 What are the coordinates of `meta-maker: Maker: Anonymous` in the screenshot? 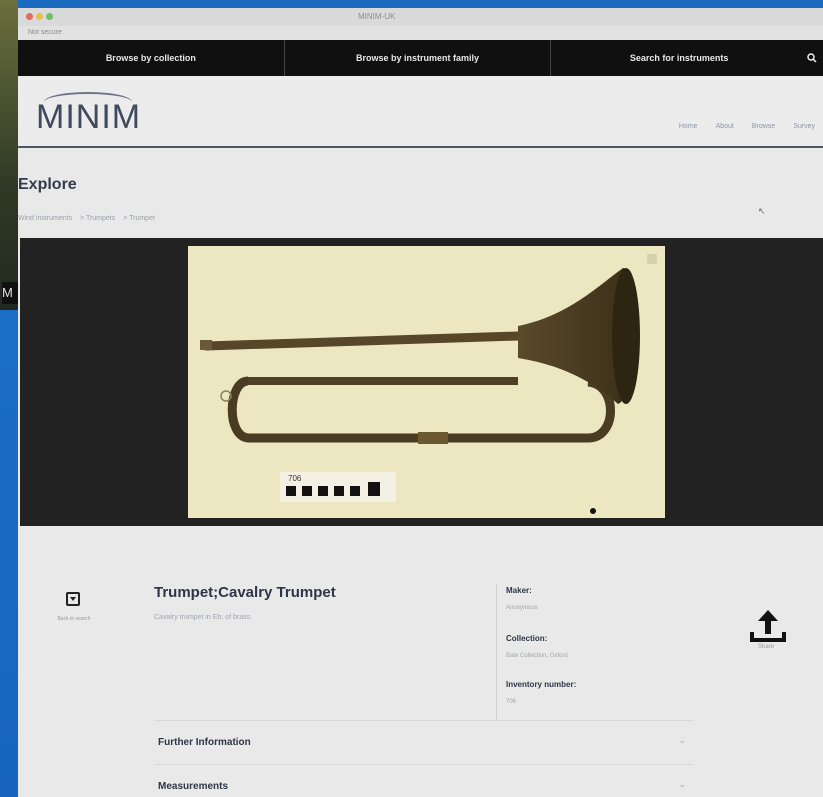 It's located at (522, 598).